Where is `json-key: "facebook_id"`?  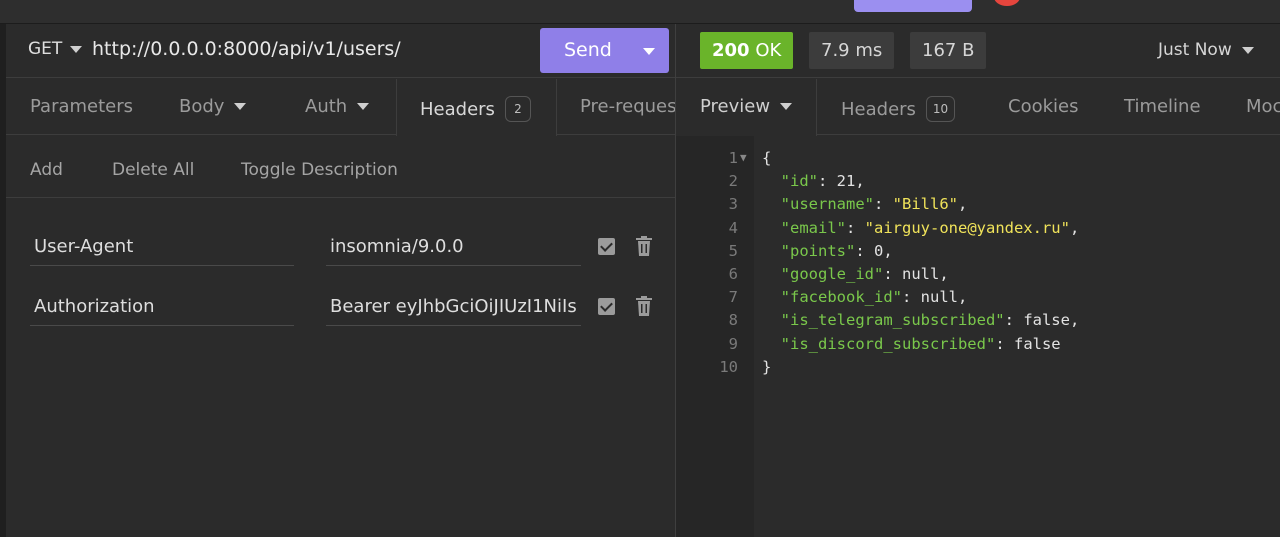
json-key: "facebook_id" is located at coordinates (841, 297).